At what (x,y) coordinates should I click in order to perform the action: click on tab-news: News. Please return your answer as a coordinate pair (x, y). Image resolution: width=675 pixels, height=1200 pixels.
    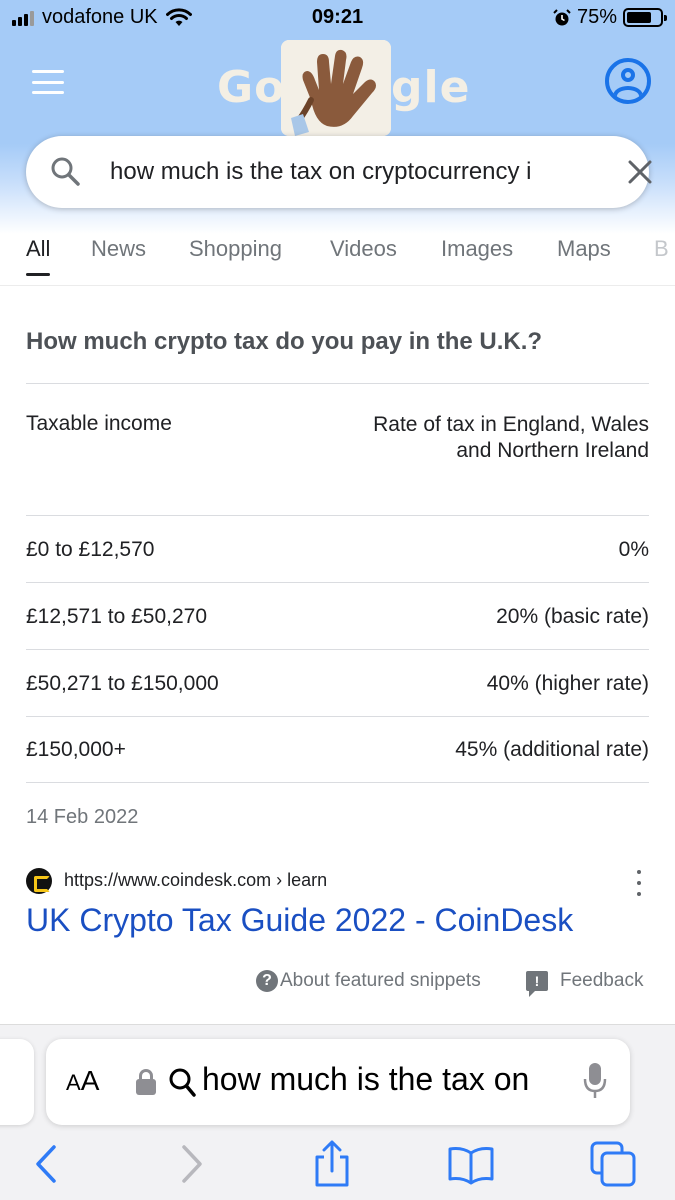
    Looking at the image, I should click on (118, 249).